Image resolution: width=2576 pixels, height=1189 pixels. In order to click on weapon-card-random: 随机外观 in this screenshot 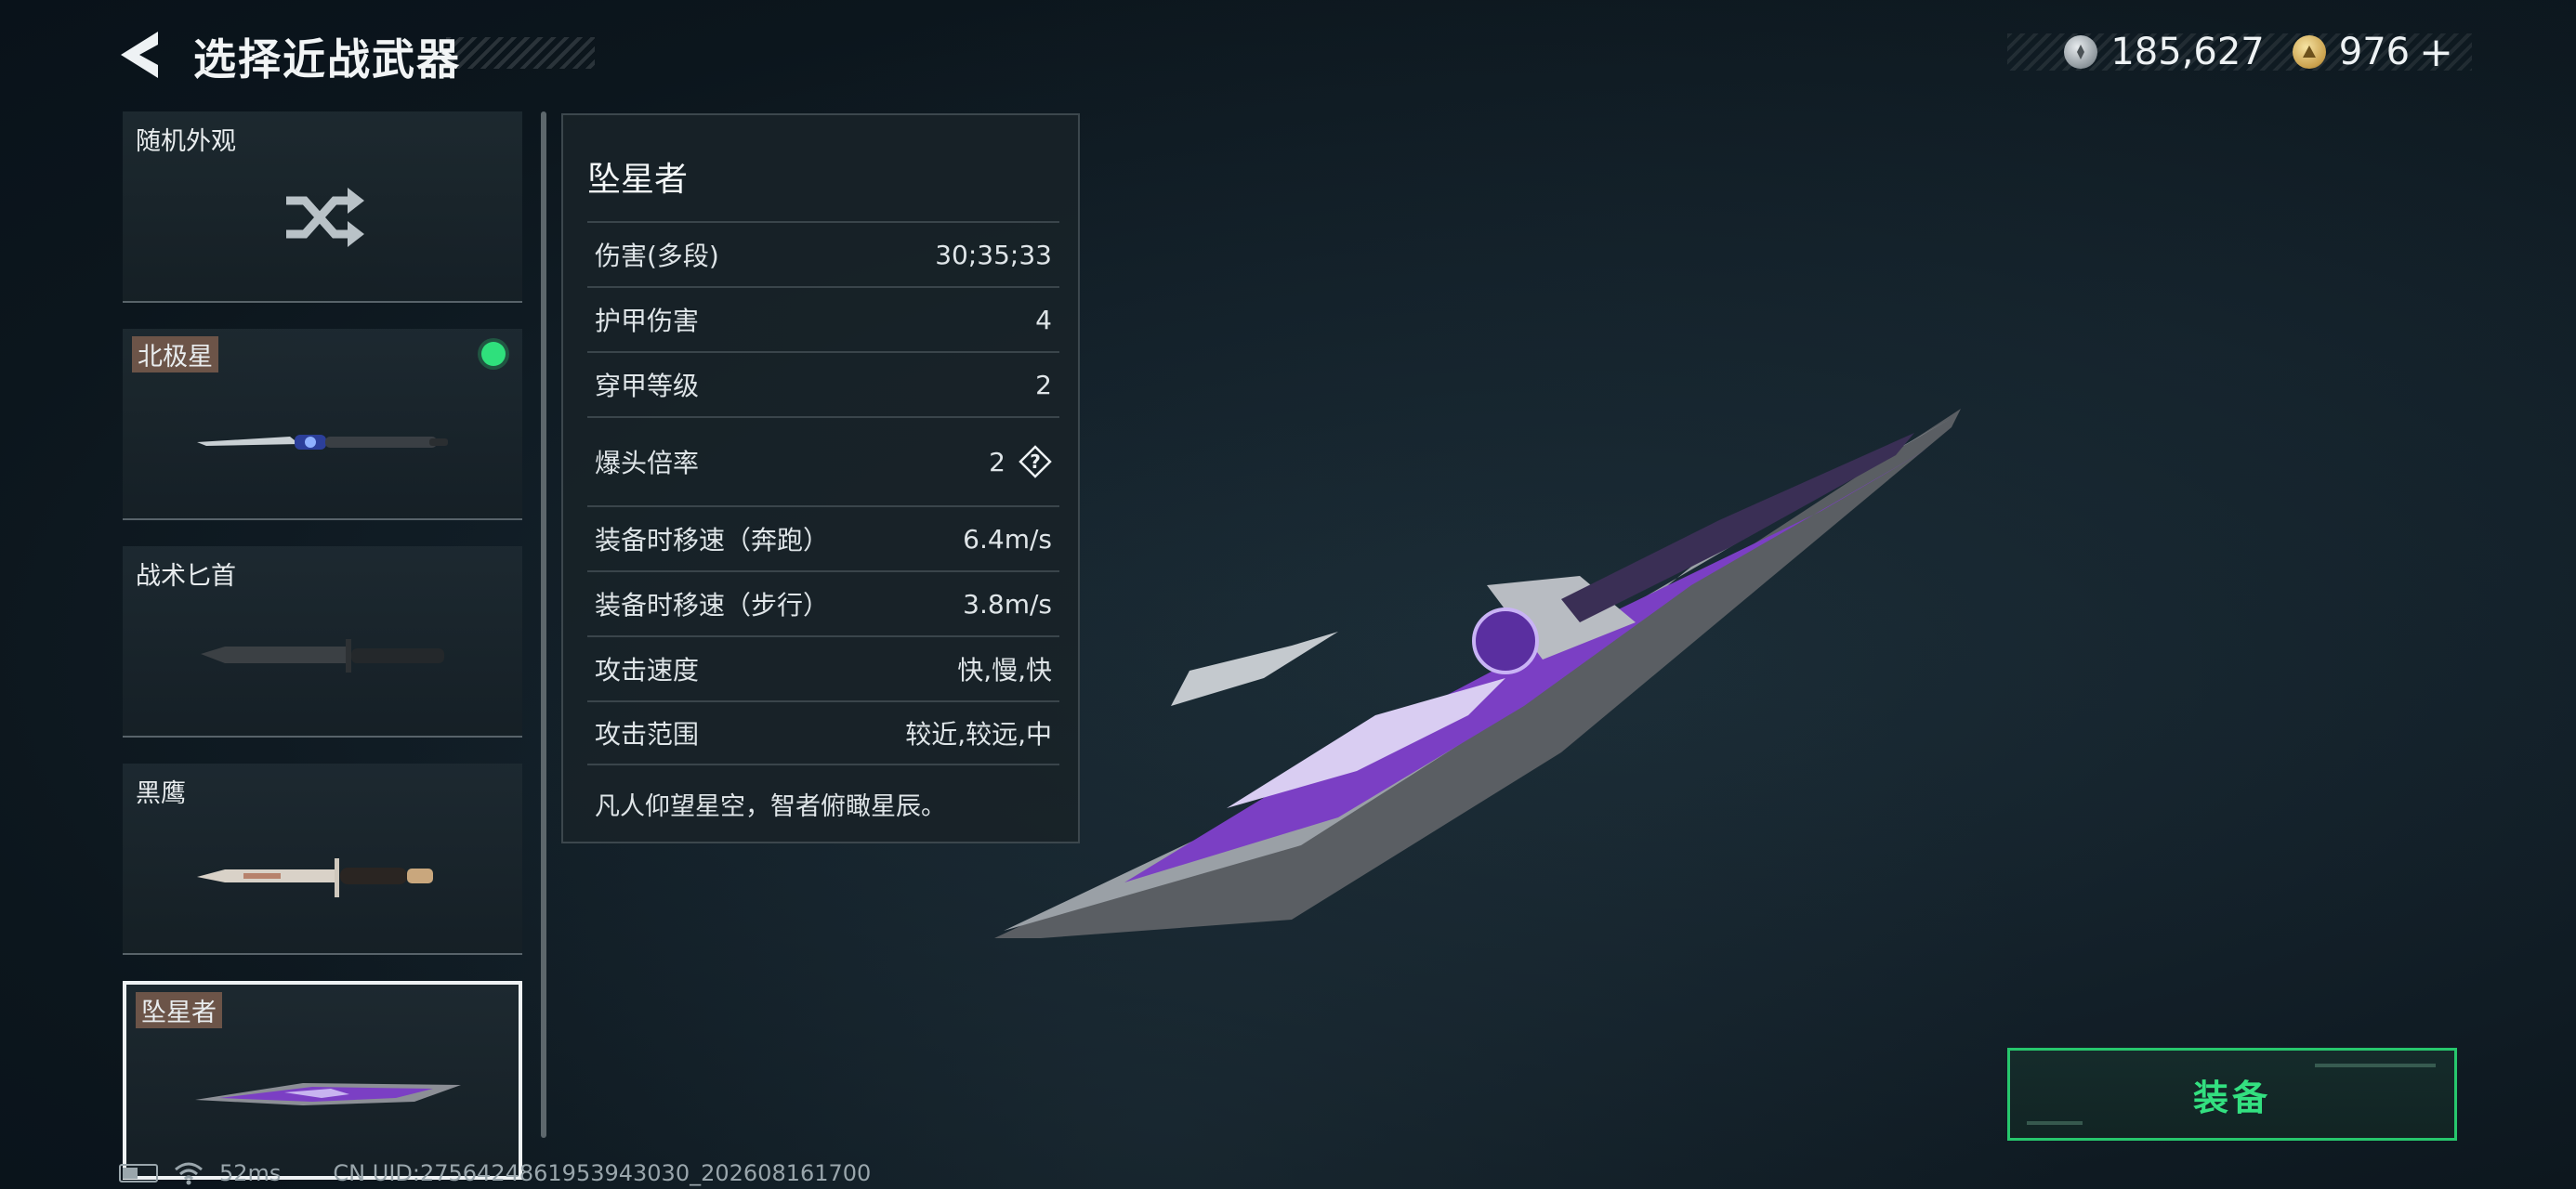, I will do `click(322, 207)`.